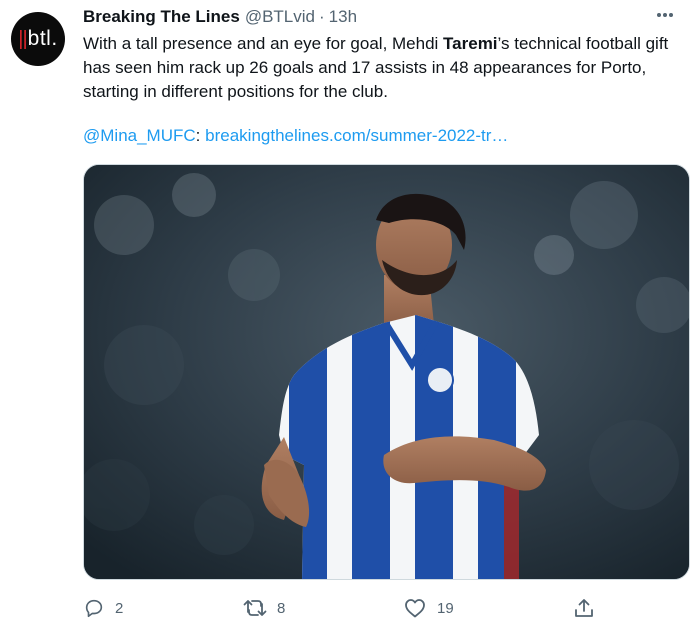  I want to click on bold-name: Taremi, so click(470, 43).